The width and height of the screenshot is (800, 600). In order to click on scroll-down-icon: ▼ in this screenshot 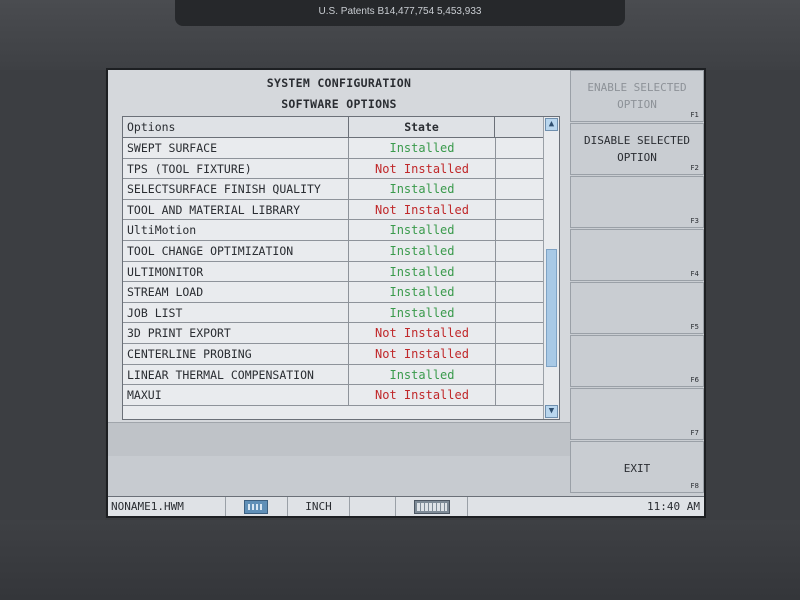, I will do `click(551, 411)`.